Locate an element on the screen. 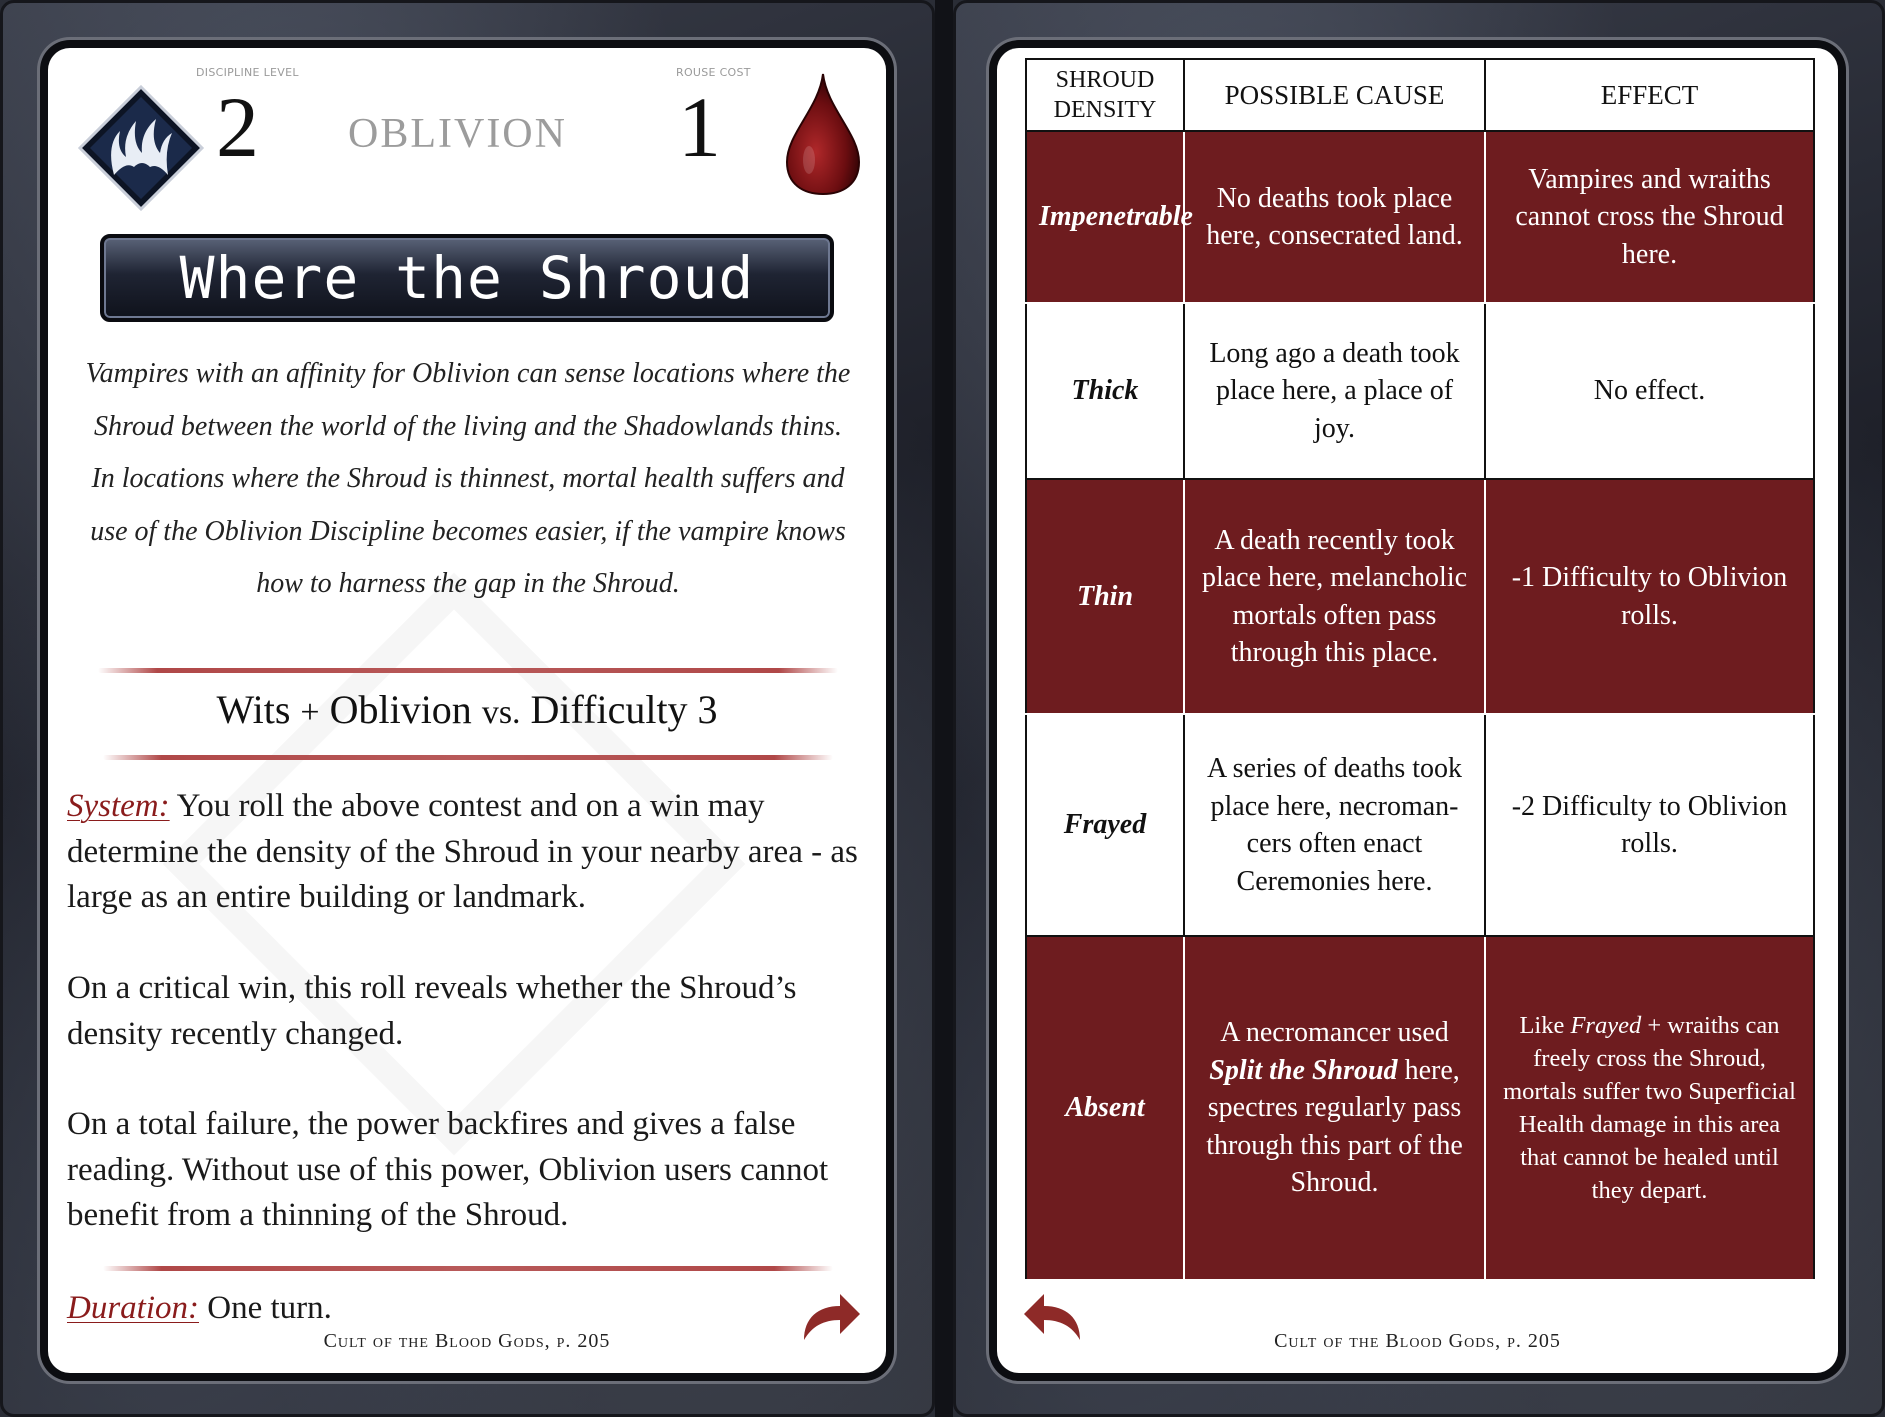 The width and height of the screenshot is (1885, 1417). rouse-cost-value: 1 is located at coordinates (699, 127).